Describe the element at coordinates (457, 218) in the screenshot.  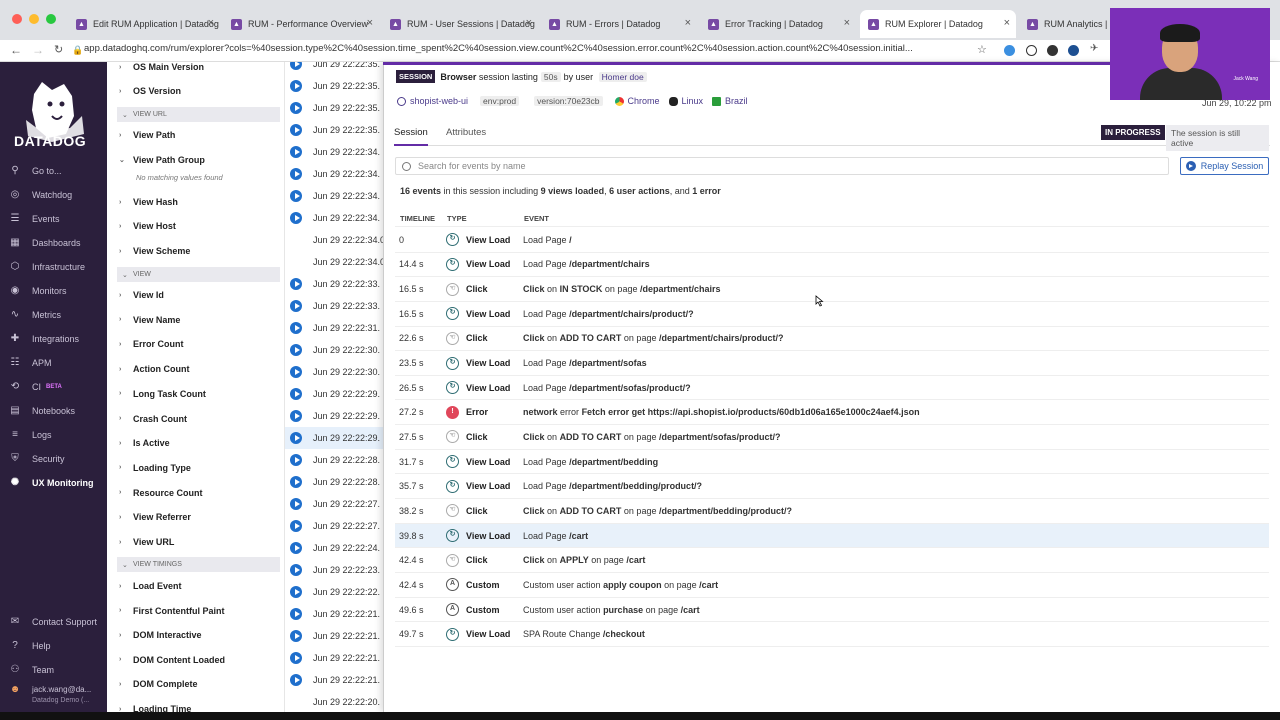
I see `column-header-type: TYPE` at that location.